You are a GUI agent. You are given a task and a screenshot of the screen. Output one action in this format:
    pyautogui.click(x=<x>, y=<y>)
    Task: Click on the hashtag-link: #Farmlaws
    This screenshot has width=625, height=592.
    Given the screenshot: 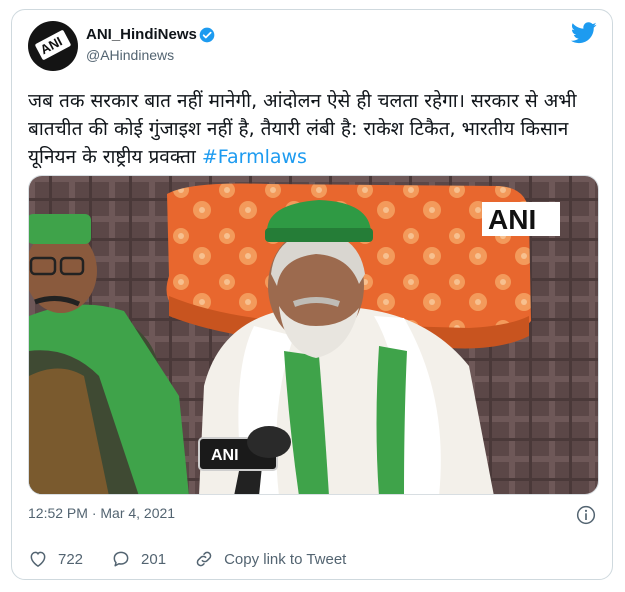 What is the action you would take?
    pyautogui.click(x=254, y=157)
    